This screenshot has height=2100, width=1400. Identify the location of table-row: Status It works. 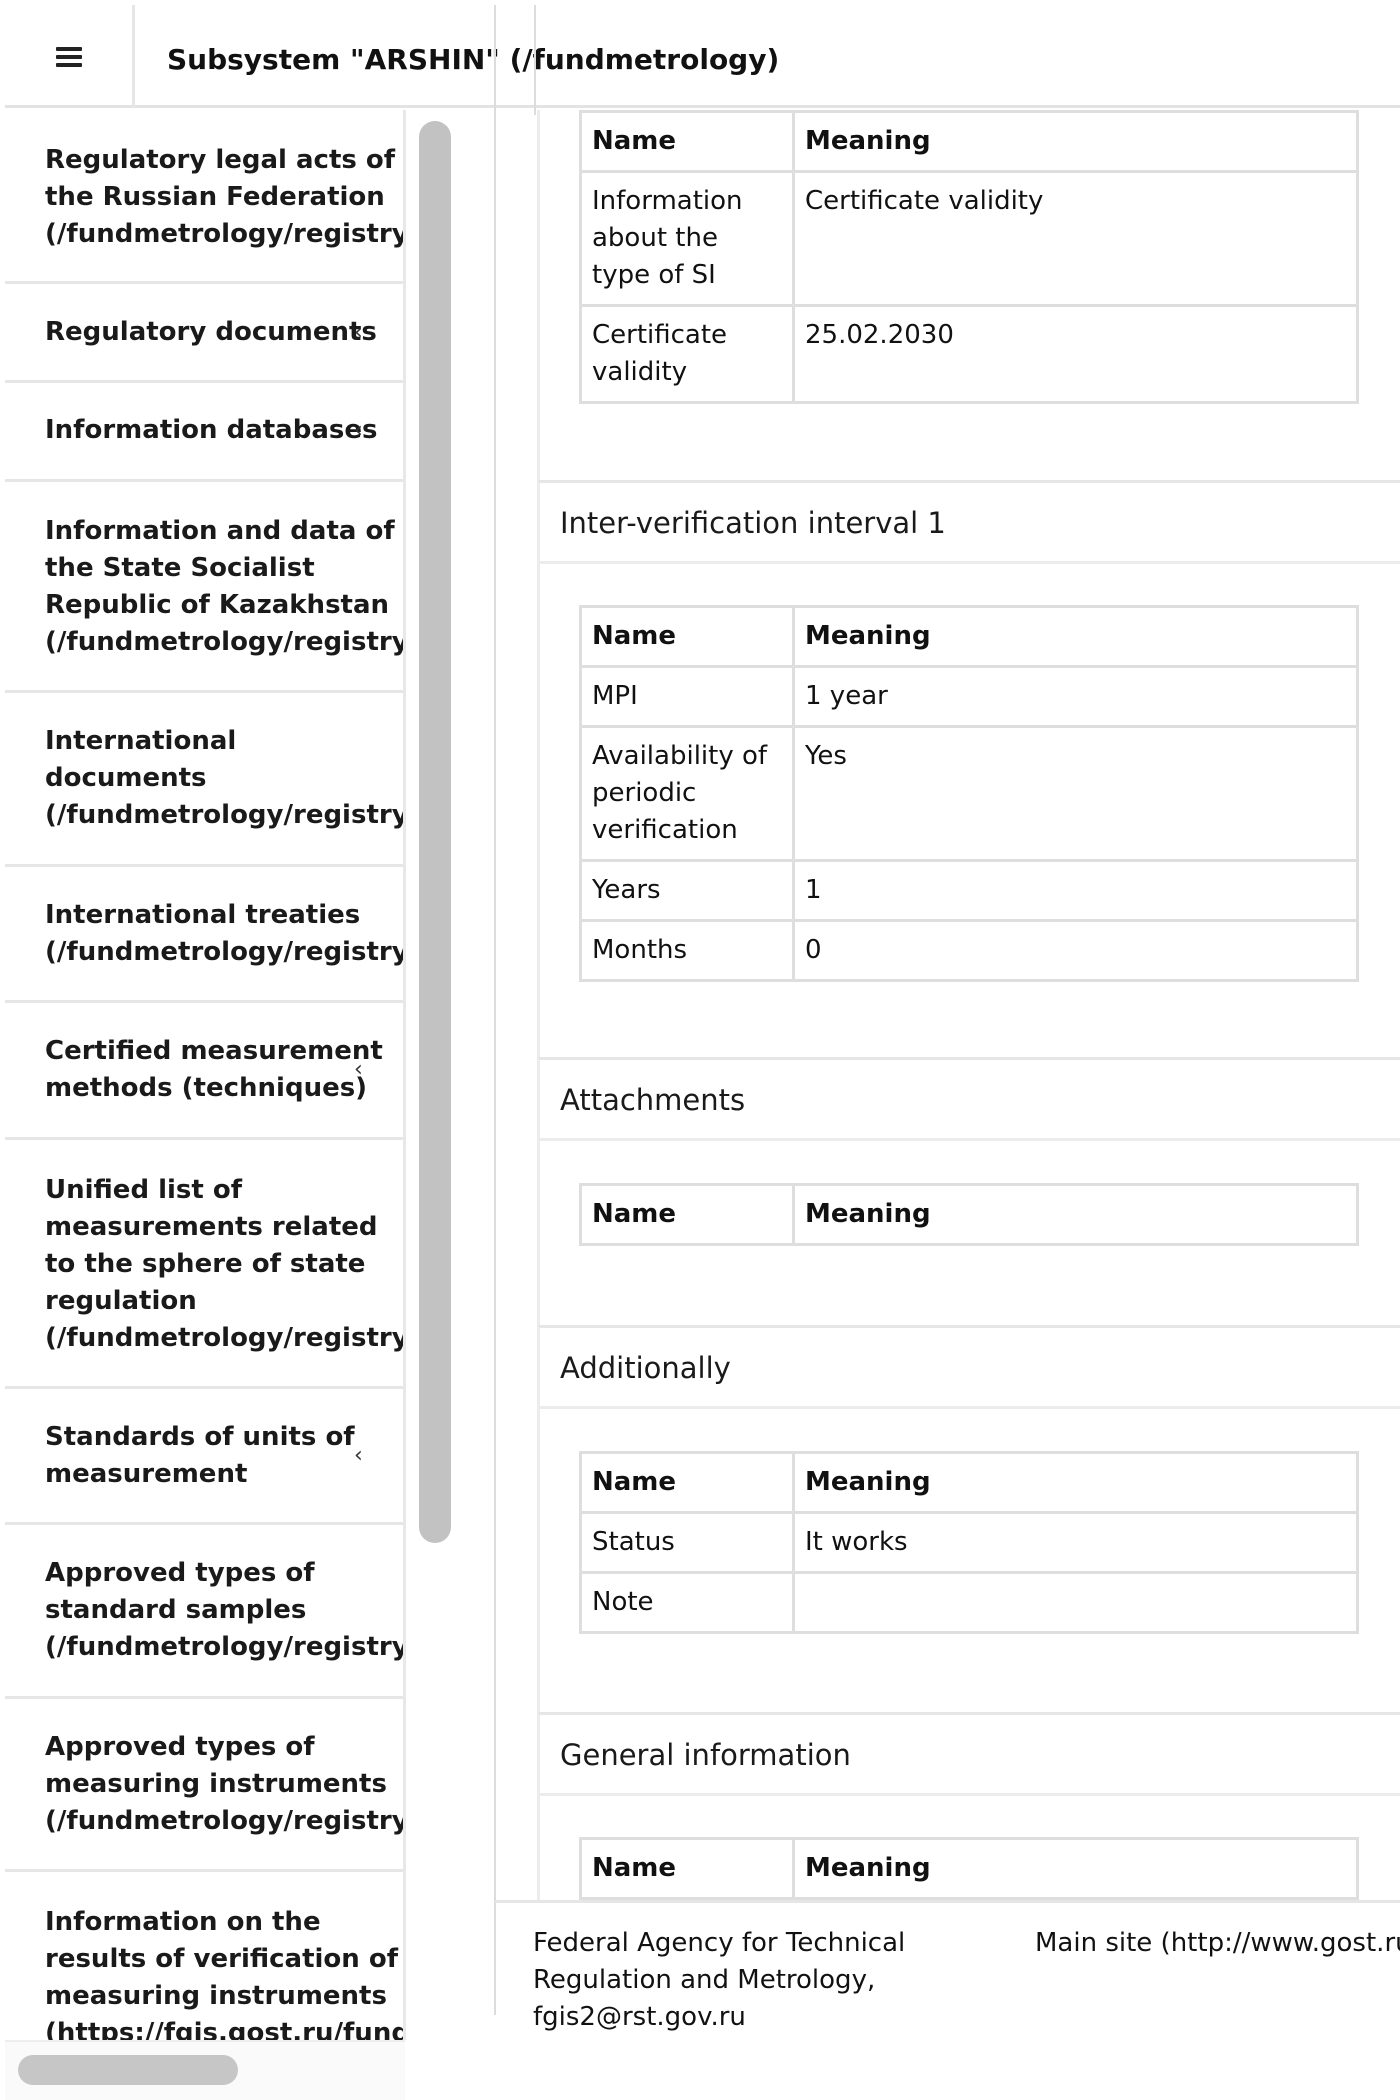
(969, 1542).